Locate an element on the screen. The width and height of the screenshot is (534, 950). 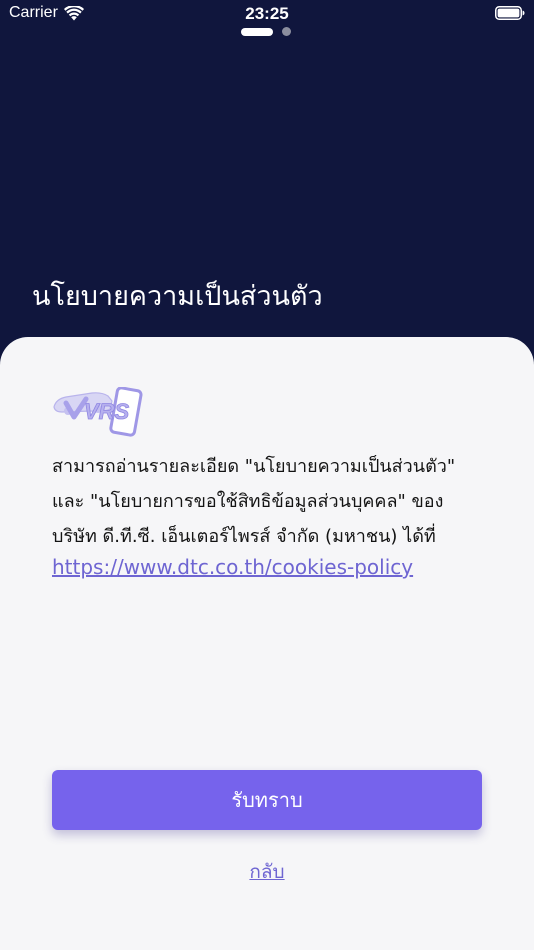
logo-text: VRS is located at coordinates (107, 411).